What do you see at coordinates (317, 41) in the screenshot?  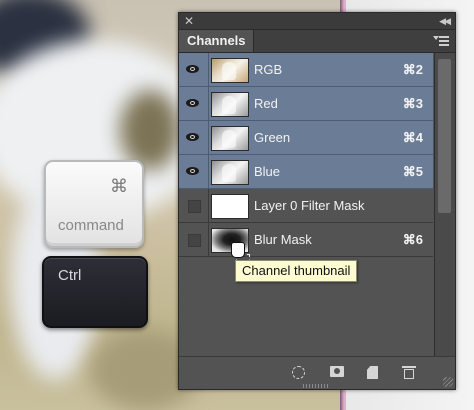 I see `panel-tabbar: Channels` at bounding box center [317, 41].